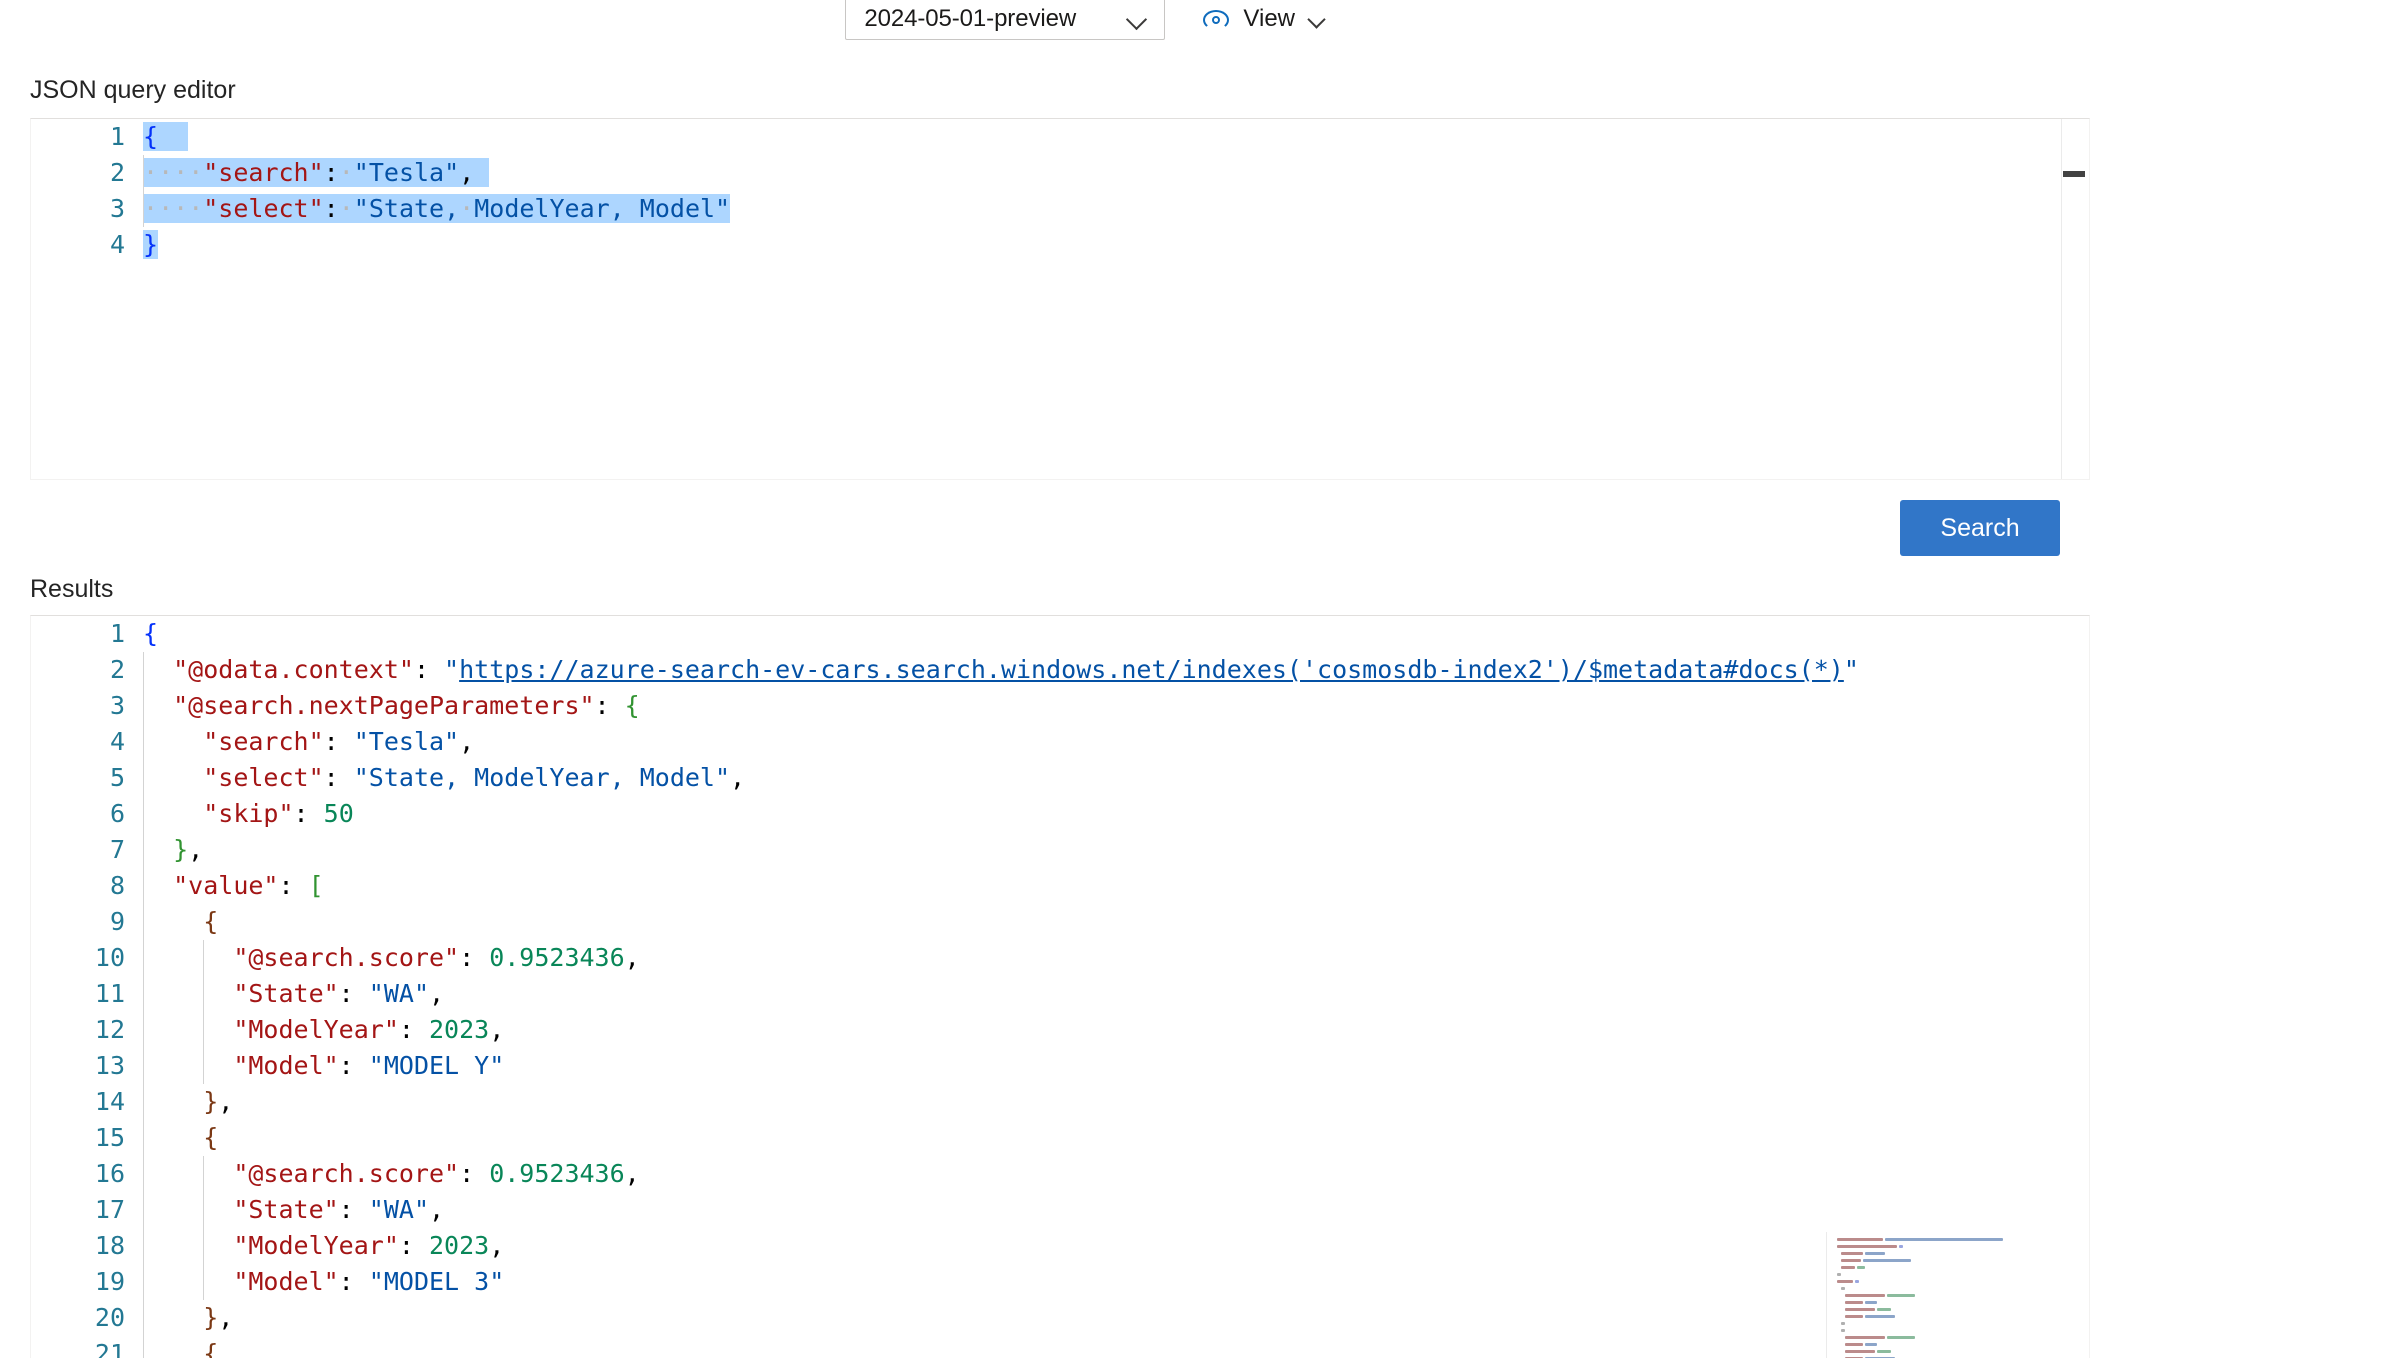  Describe the element at coordinates (323, 1282) in the screenshot. I see `line-content: "Model": "MODEL 3"` at that location.